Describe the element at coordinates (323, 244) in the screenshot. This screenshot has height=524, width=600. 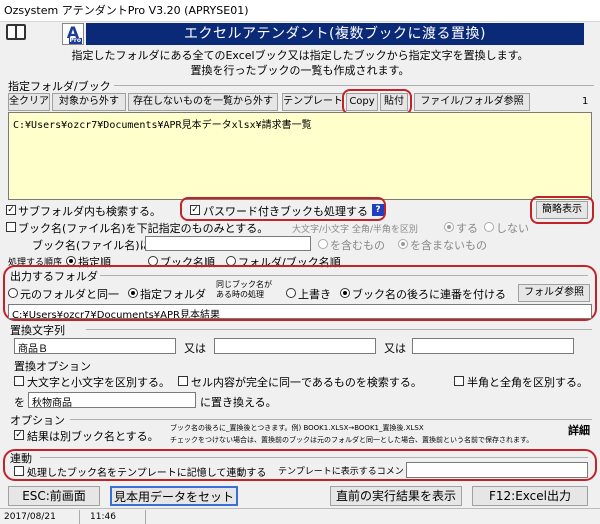
I see `include-radio` at that location.